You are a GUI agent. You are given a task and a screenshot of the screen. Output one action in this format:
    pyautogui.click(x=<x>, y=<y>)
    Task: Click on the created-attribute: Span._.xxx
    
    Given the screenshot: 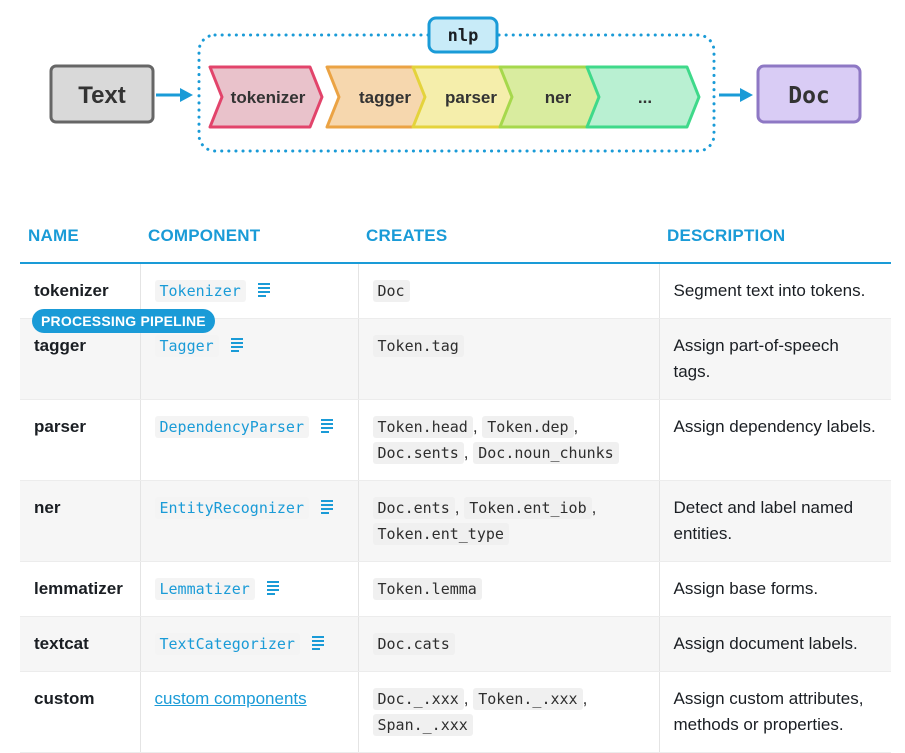 What is the action you would take?
    pyautogui.click(x=422, y=725)
    